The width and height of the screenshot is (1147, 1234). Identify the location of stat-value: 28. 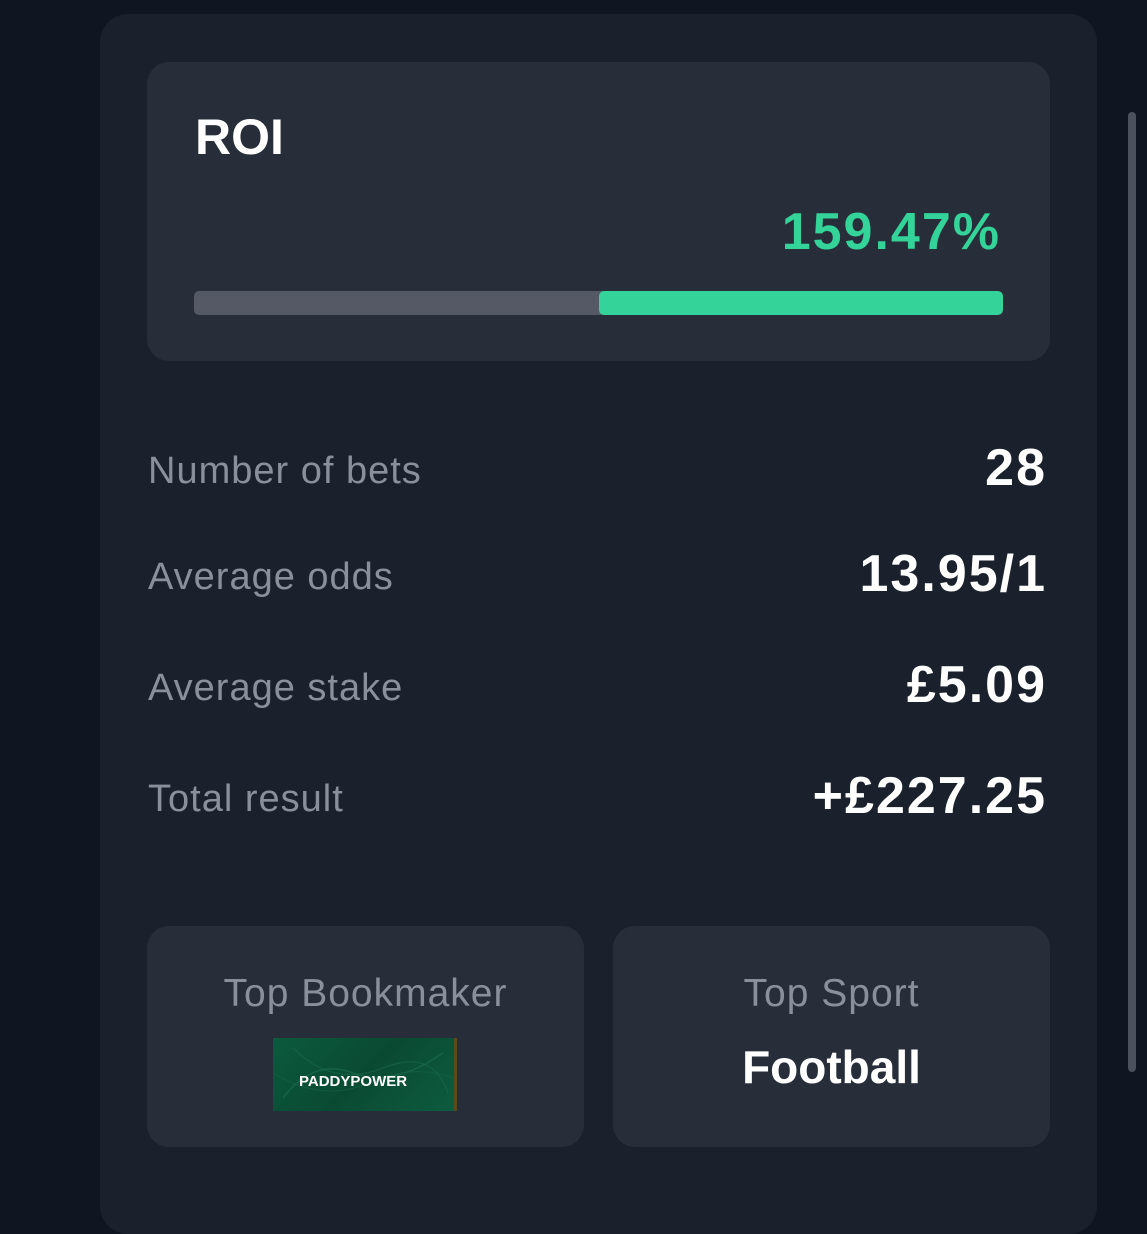
(1016, 468).